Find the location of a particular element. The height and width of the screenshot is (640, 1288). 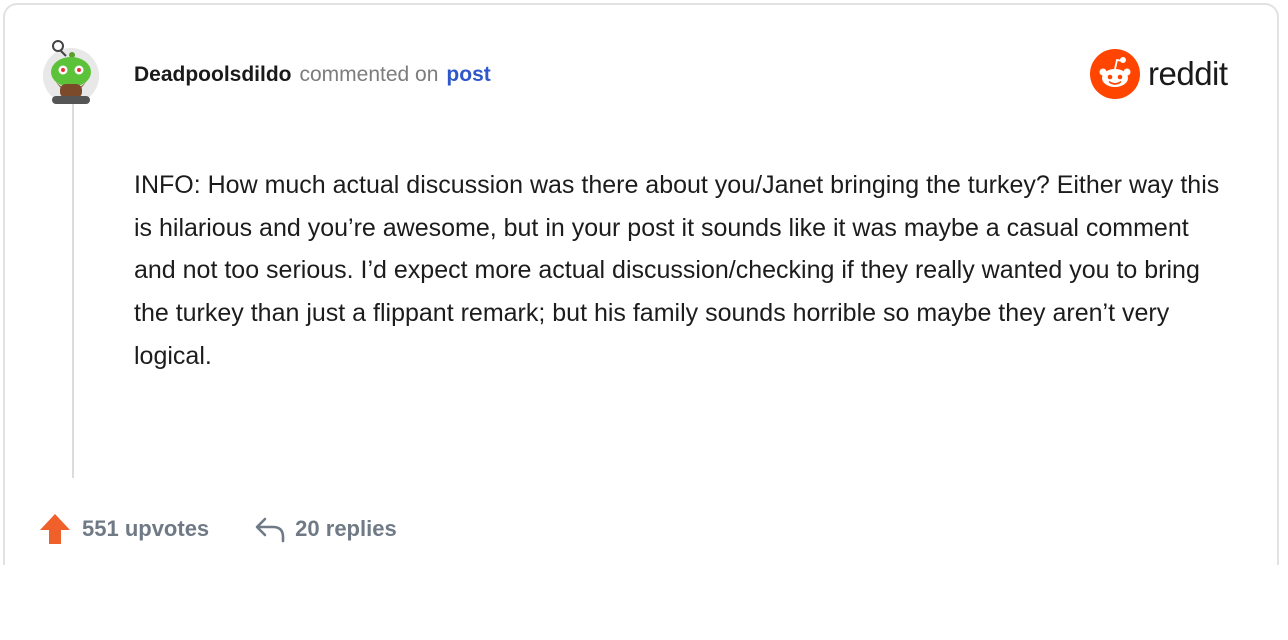

replies-button: 20 replies is located at coordinates (325, 529).